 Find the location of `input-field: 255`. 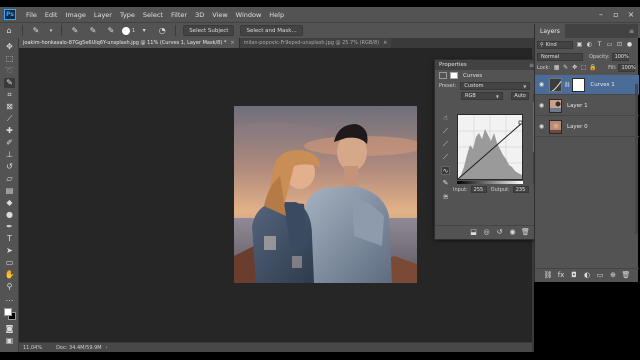

input-field: 255 is located at coordinates (478, 189).